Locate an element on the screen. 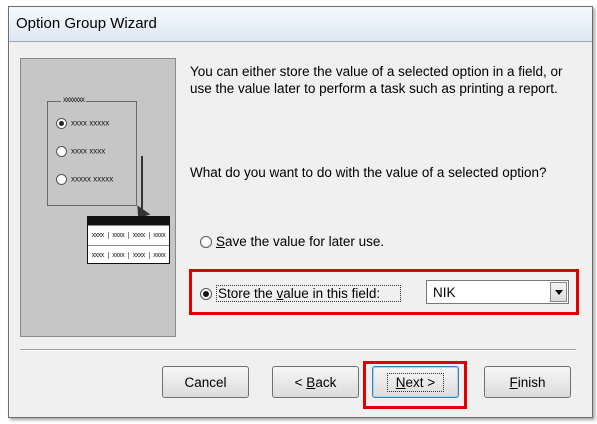 This screenshot has height=424, width=597. illustration-option-group-frame: xxxxxxx xxxx xxxxx xxxx xxxx xxxxx xxxxx is located at coordinates (92, 150).